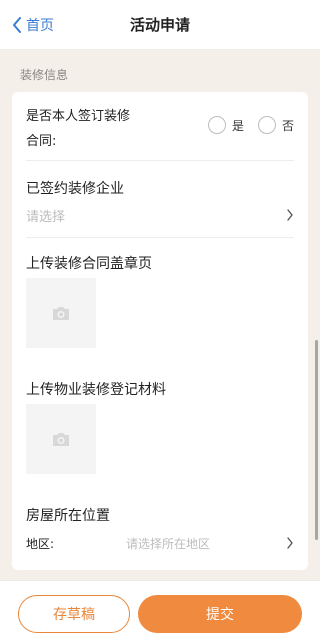 This screenshot has width=320, height=641. What do you see at coordinates (250, 125) in the screenshot?
I see `self-signed-radio-group: 是 否` at bounding box center [250, 125].